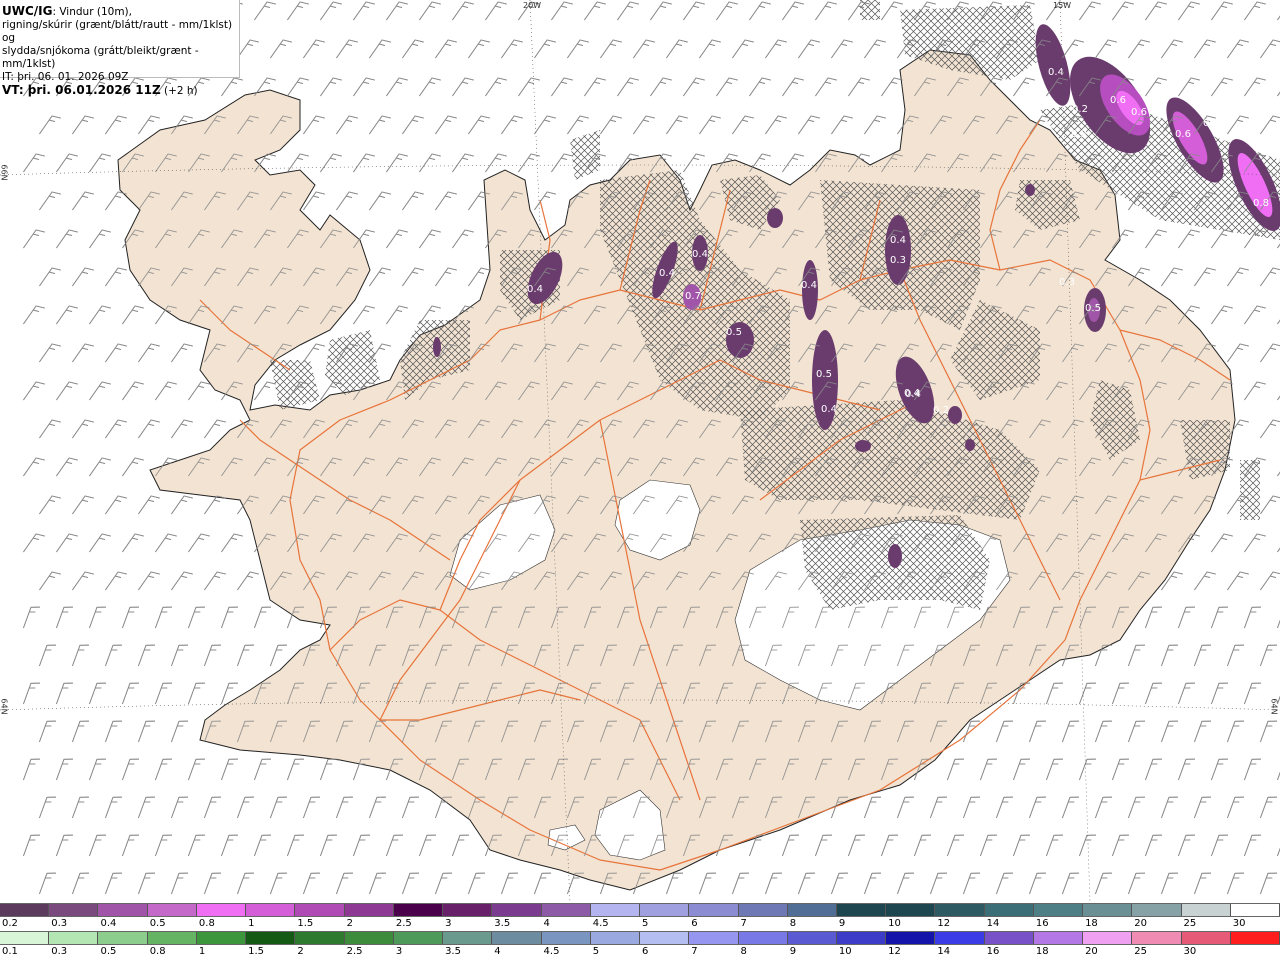 This screenshot has height=960, width=1280. Describe the element at coordinates (10, 951) in the screenshot. I see `legend-label: 0.1` at that location.